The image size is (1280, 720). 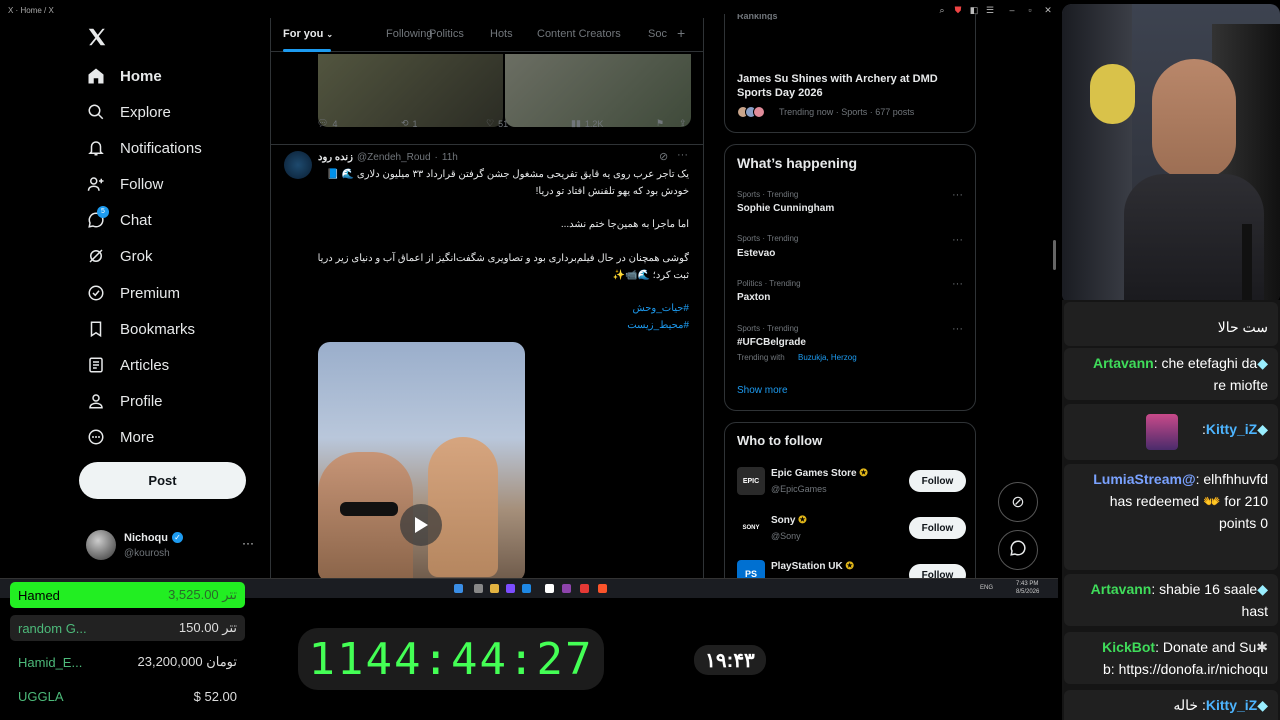 I want to click on taskbar-time: 7:43 PM, so click(x=1027, y=584).